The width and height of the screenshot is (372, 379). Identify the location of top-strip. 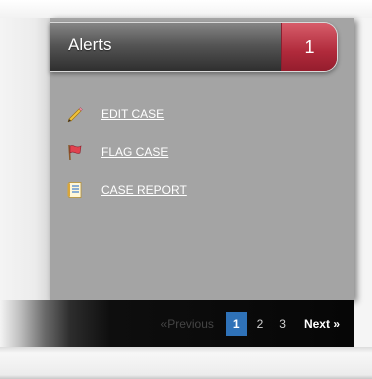
(186, 9).